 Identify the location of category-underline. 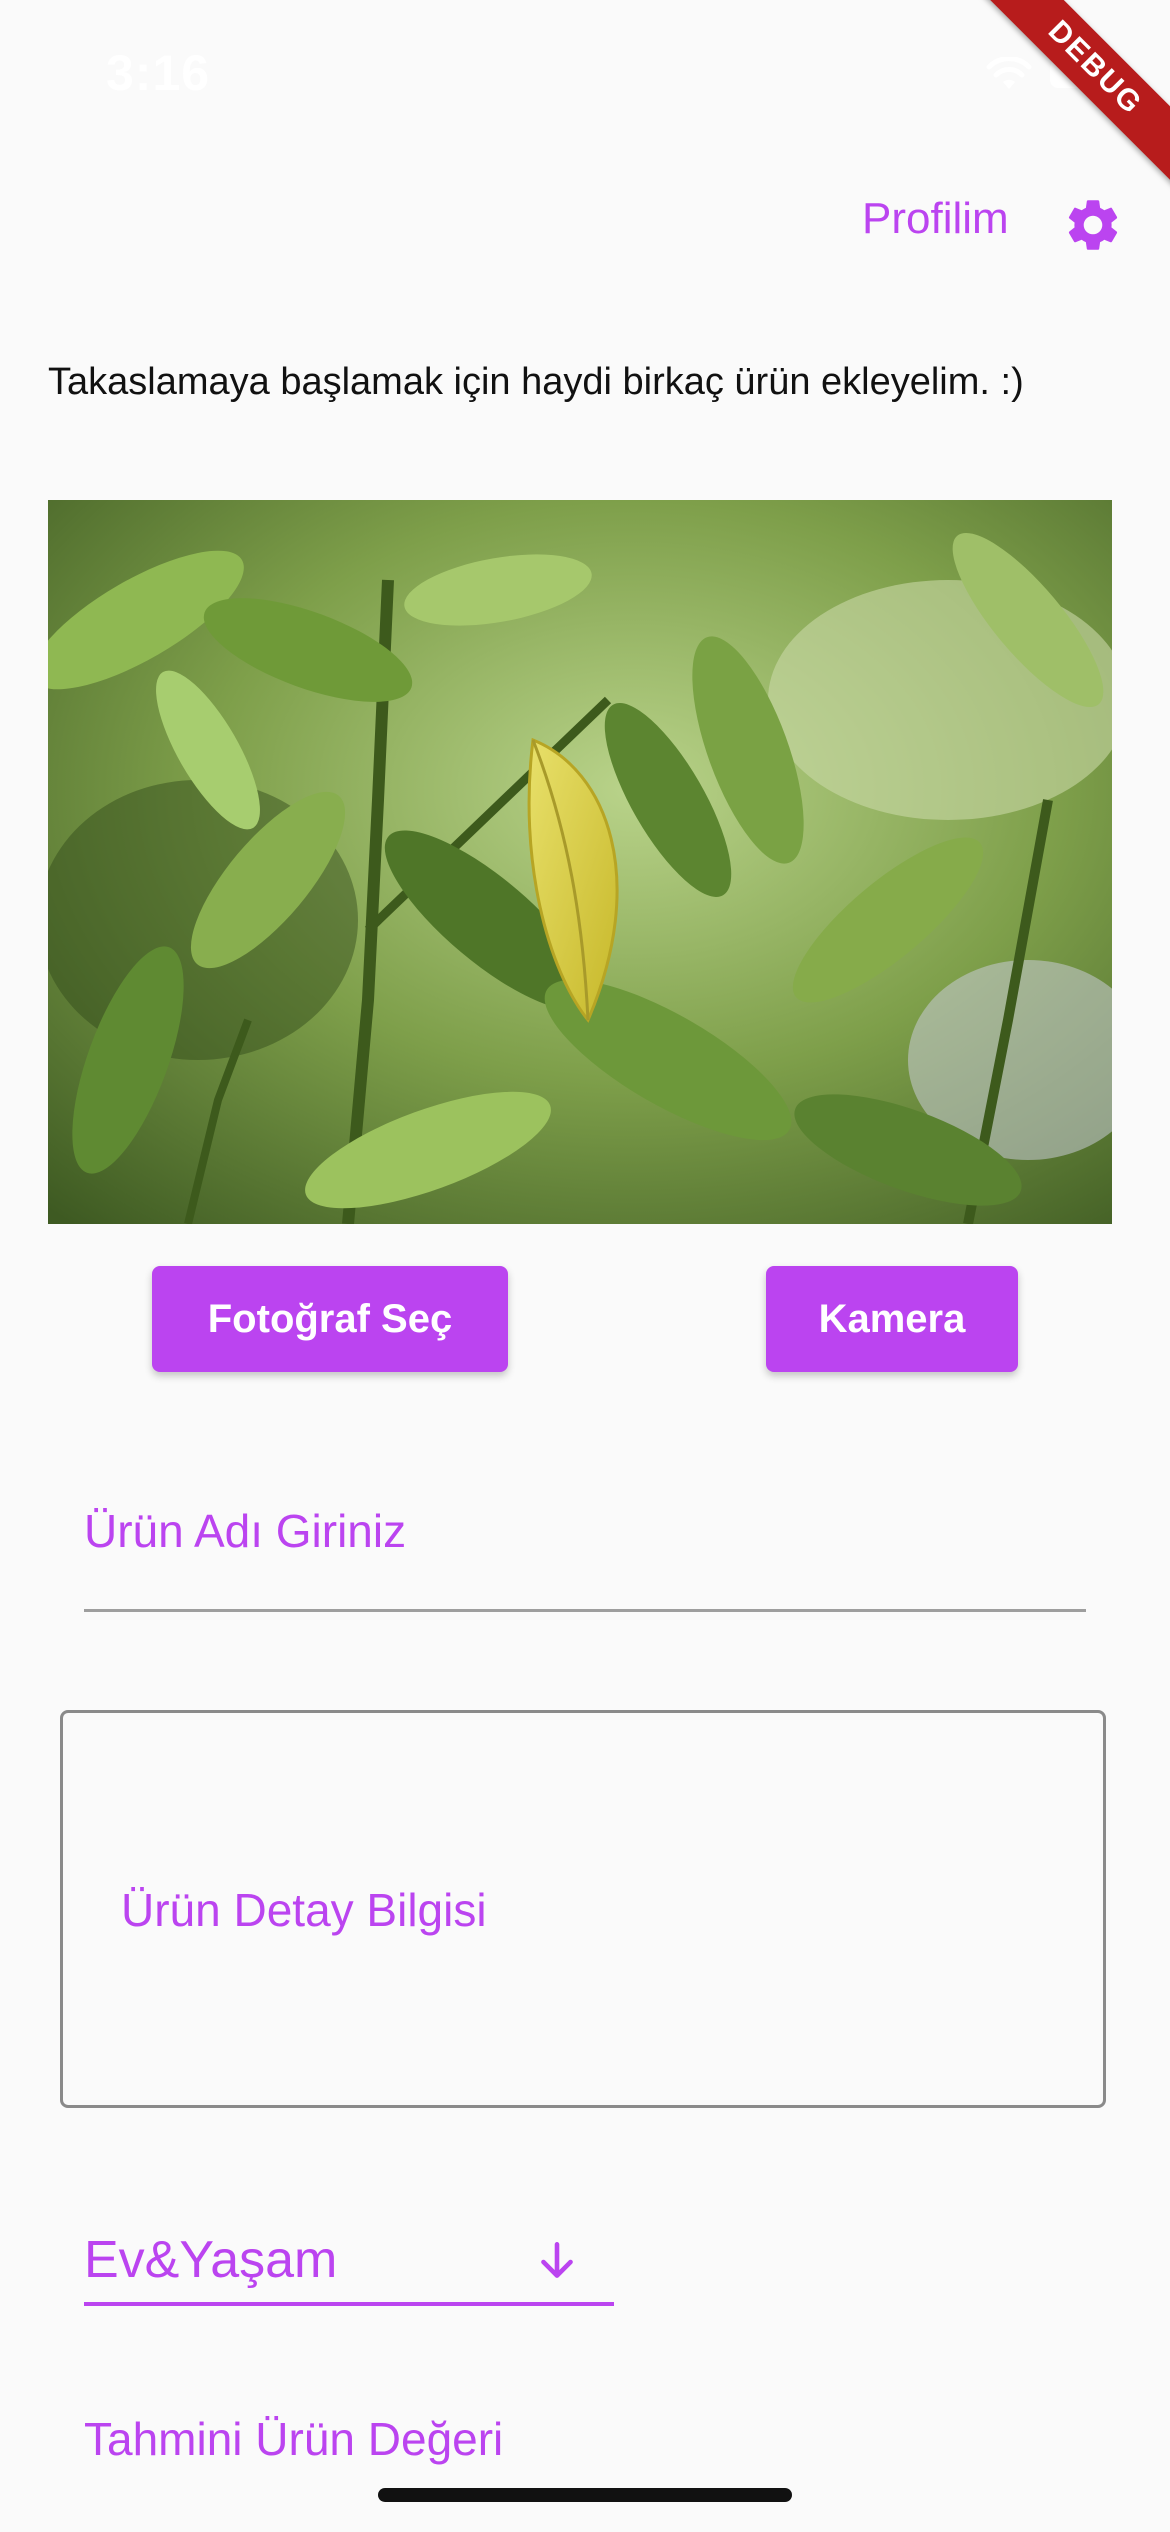
(349, 2304).